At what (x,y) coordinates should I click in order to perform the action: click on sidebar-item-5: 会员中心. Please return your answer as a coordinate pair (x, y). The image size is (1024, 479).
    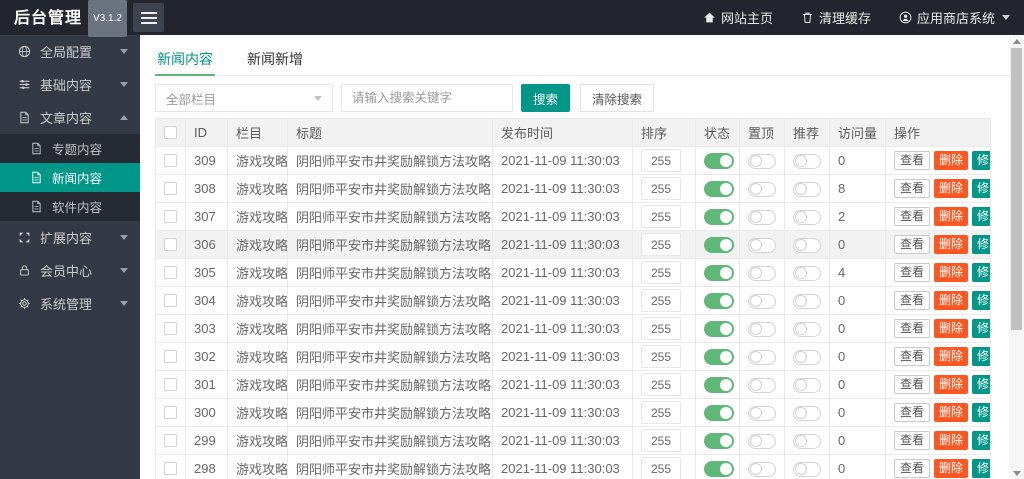
    Looking at the image, I should click on (70, 270).